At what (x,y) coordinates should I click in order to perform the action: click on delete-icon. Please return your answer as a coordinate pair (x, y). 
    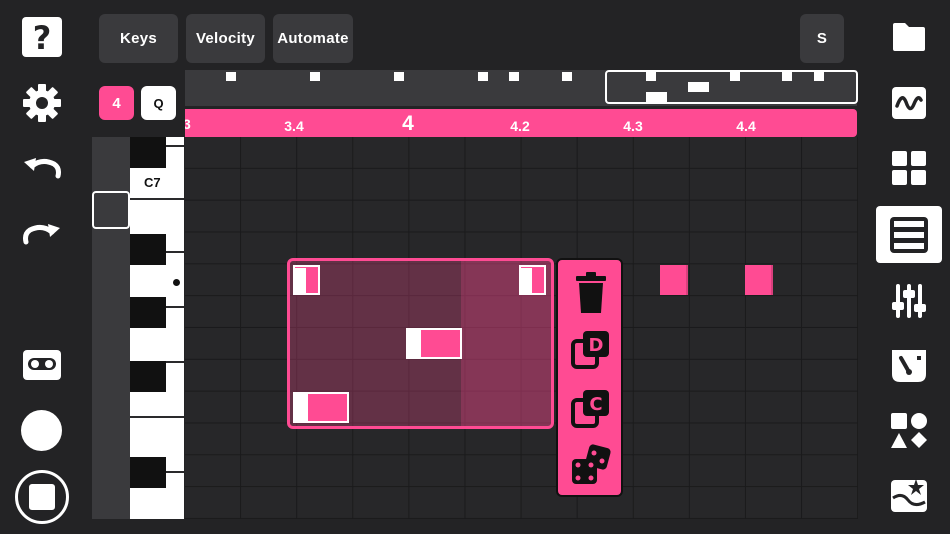
    Looking at the image, I should click on (591, 292).